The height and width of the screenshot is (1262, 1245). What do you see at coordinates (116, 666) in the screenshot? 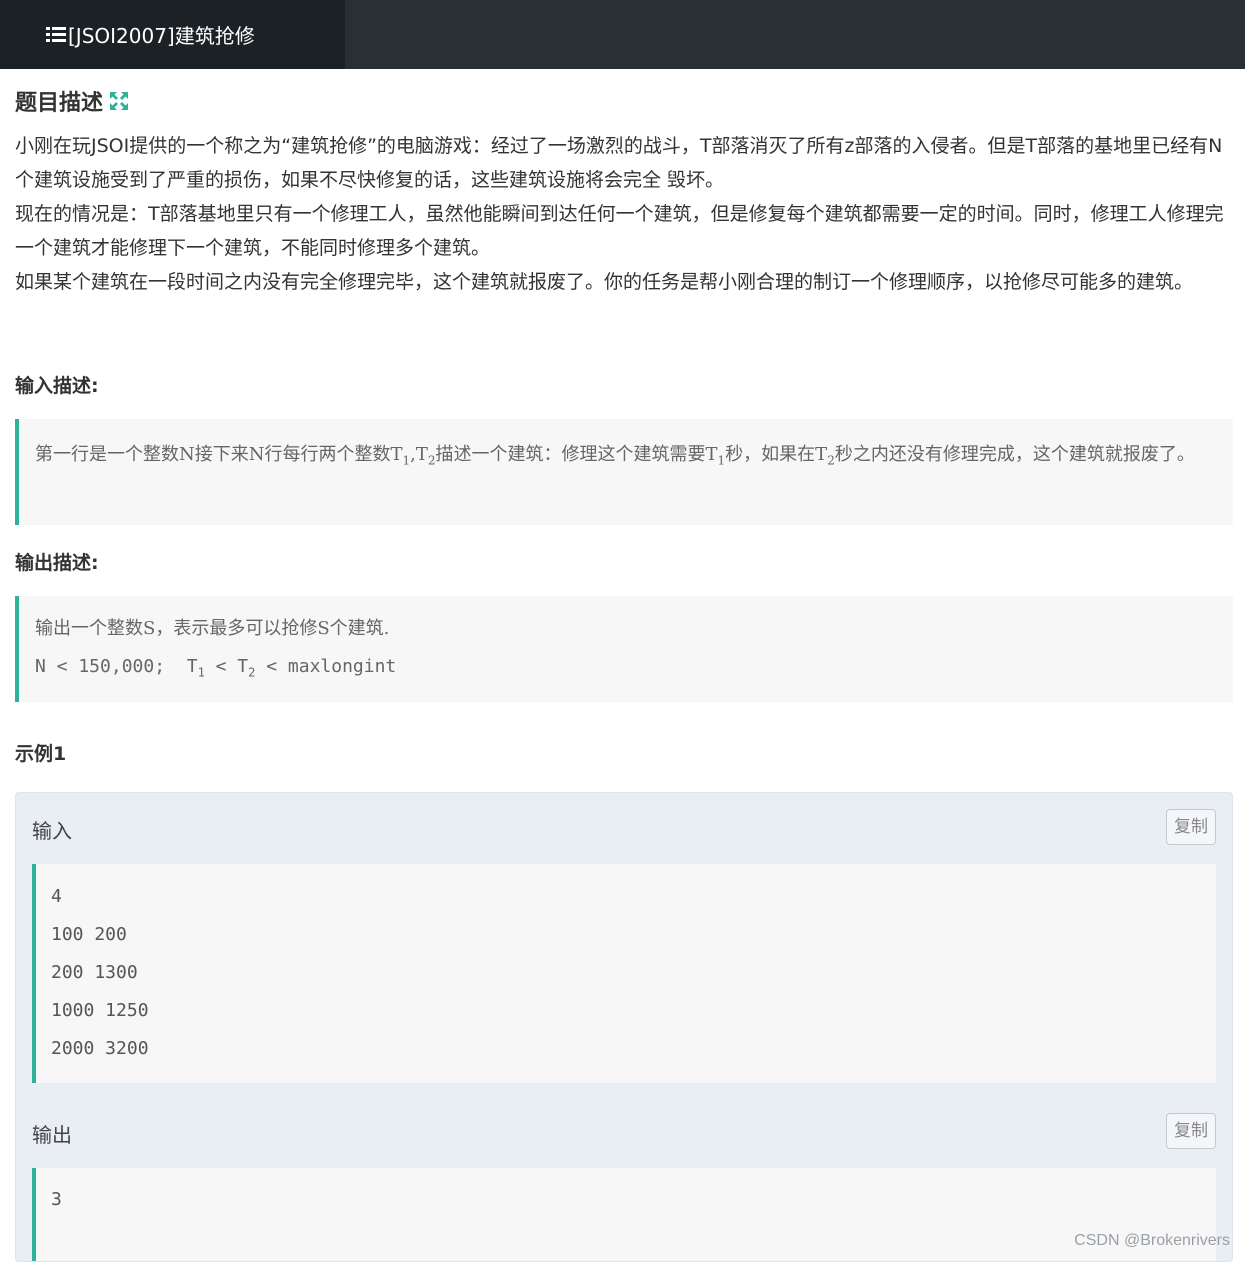
I see `constraint-text: N < 150,000; T` at bounding box center [116, 666].